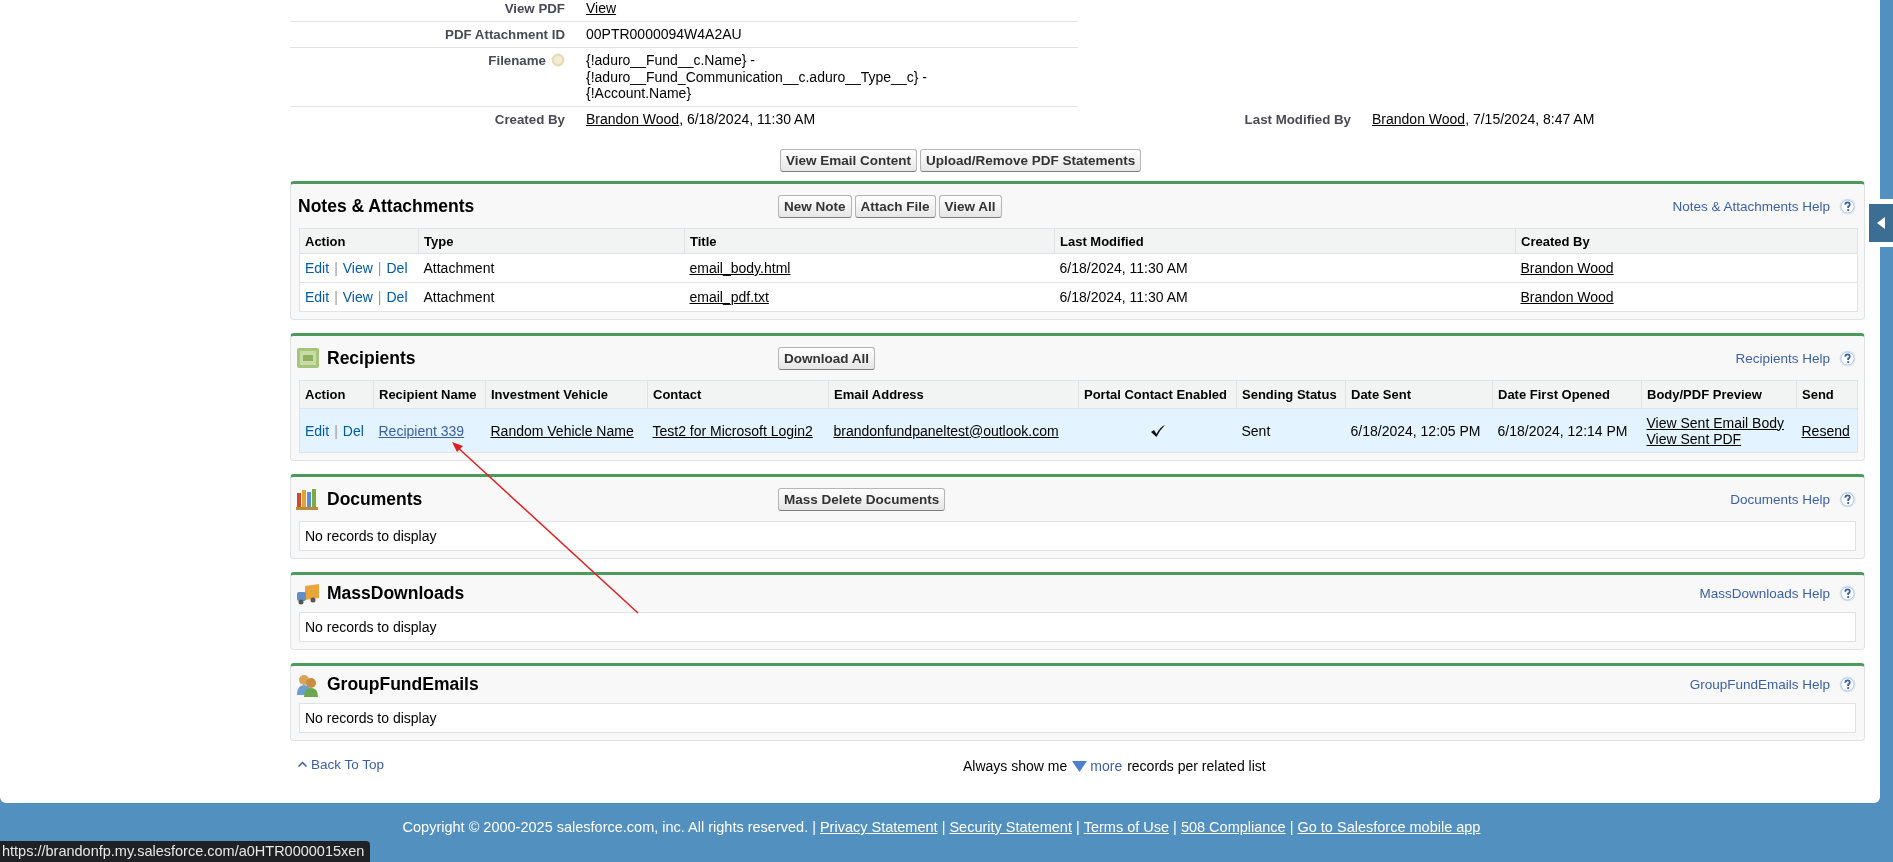  I want to click on field-value: Brandon Wood, 6/18/2024, 11:30 AM, so click(701, 119).